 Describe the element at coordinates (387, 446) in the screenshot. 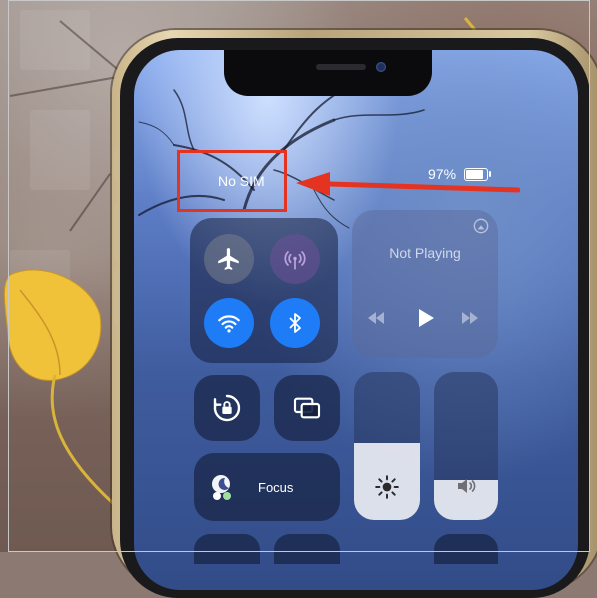

I see `brightness-slider` at that location.